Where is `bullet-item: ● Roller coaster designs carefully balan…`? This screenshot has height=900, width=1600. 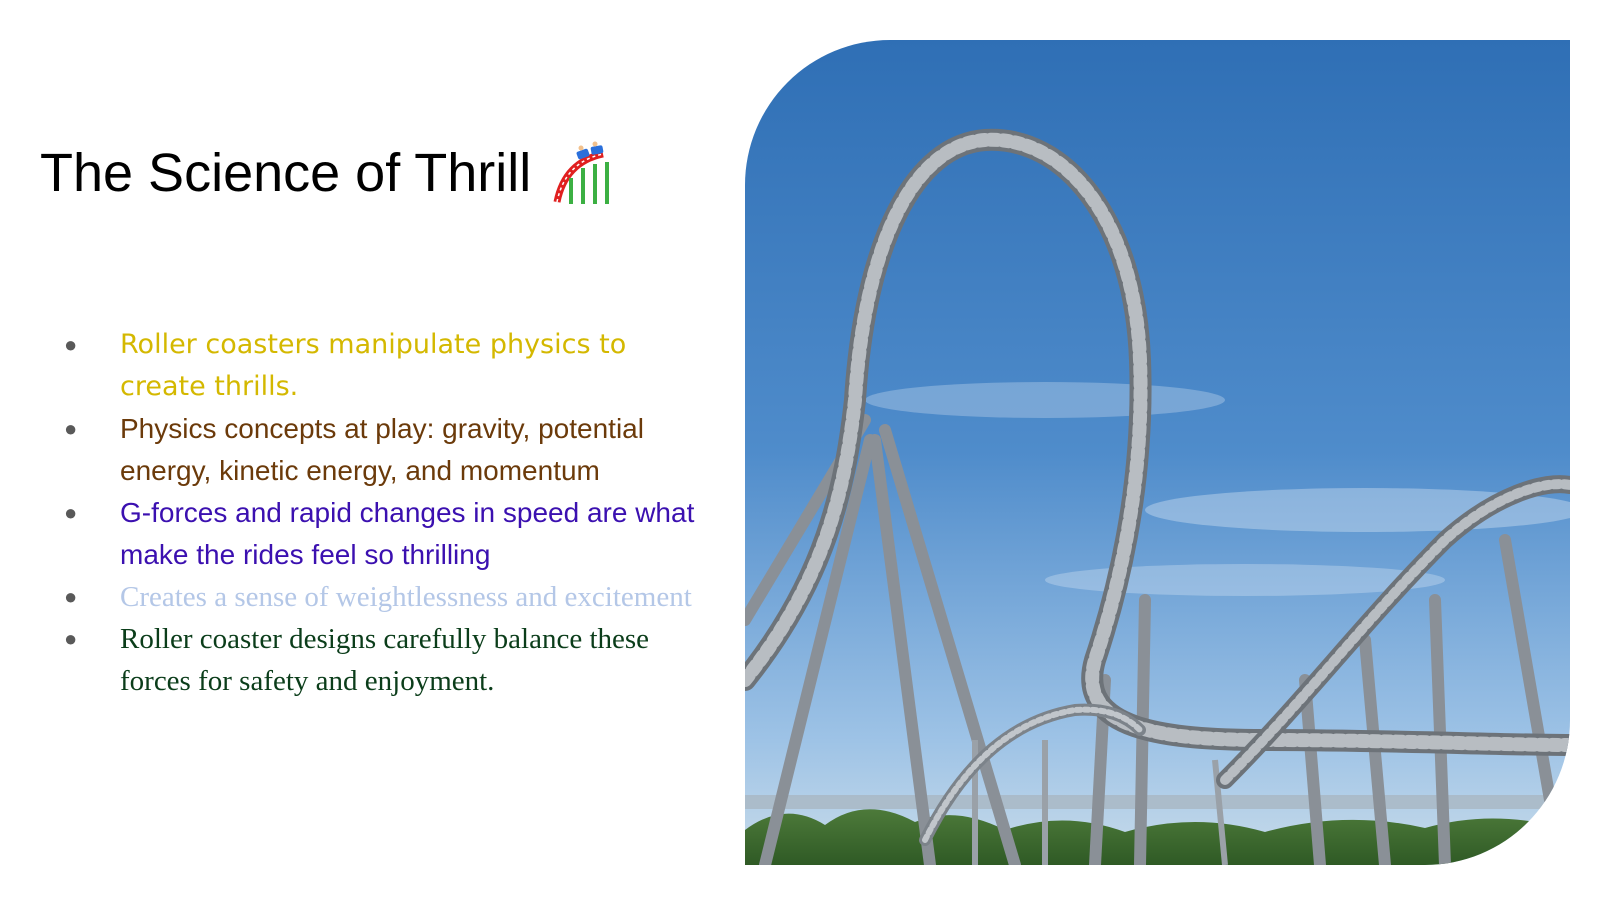
bullet-item: ● Roller coaster designs carefully balan… is located at coordinates (380, 660).